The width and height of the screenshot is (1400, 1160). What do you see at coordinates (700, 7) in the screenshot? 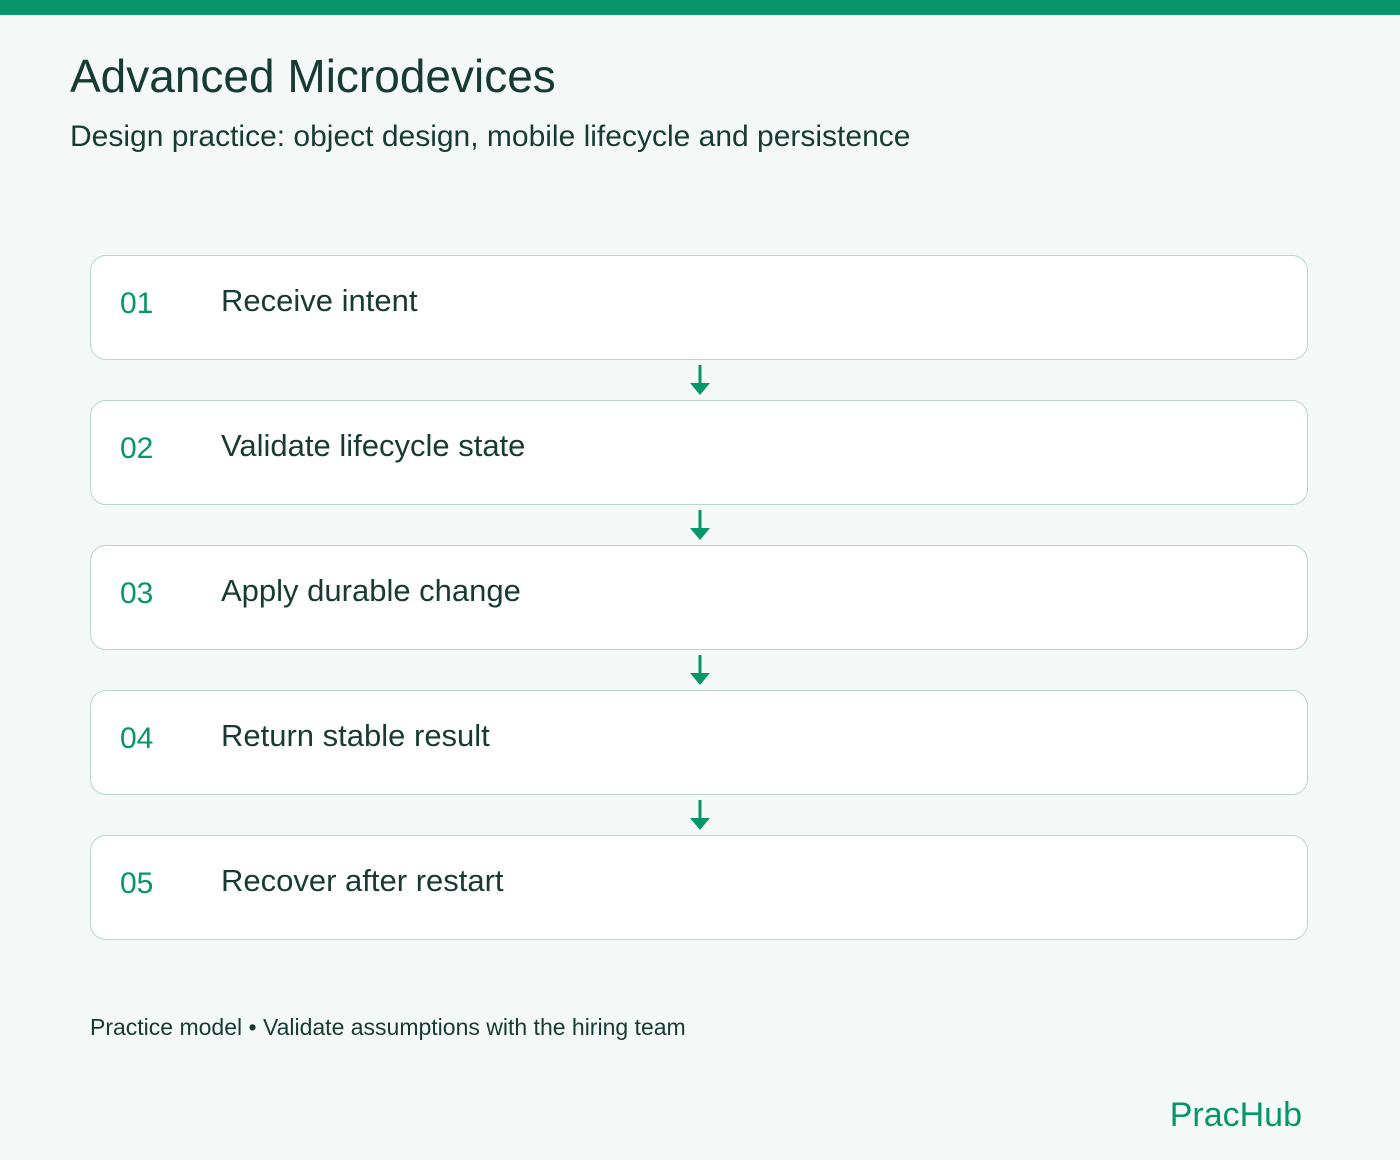
I see `top-accent-bar` at bounding box center [700, 7].